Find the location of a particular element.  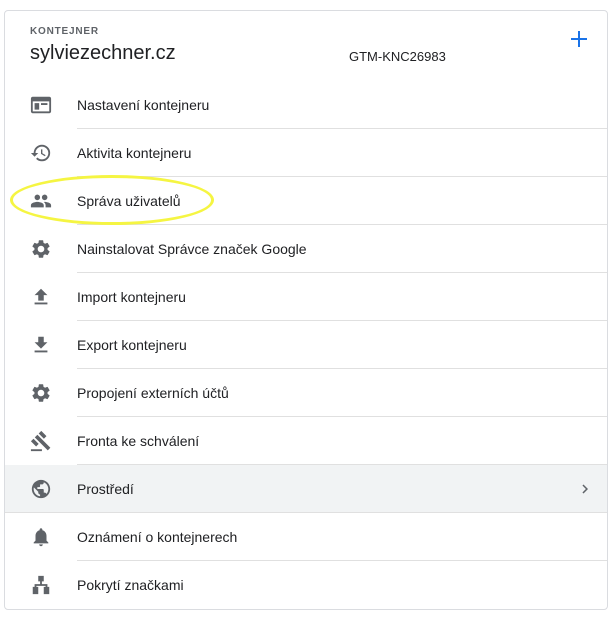

container-id: GTM-KNC26983 is located at coordinates (397, 56).